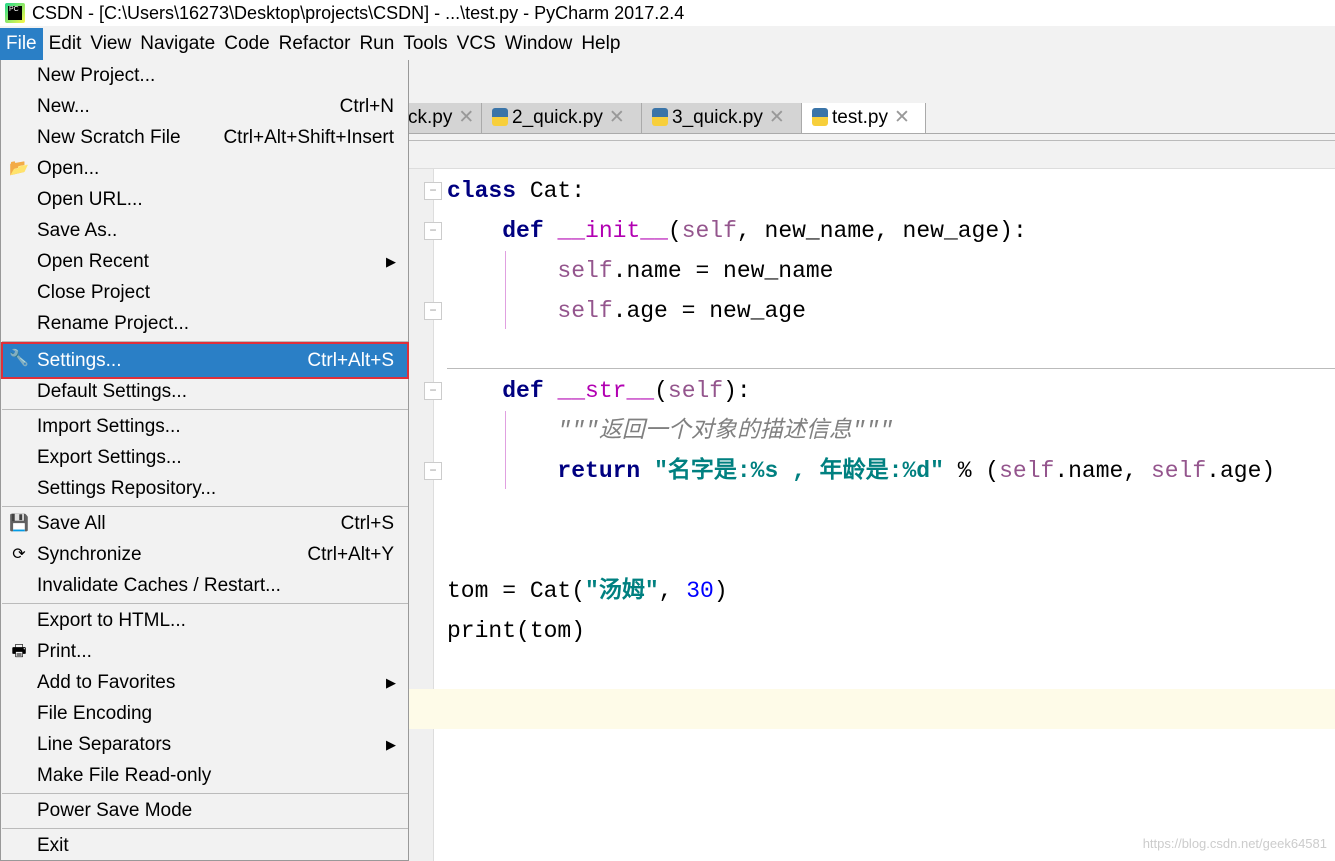  I want to click on code-line: self.age = new_age, so click(681, 311).